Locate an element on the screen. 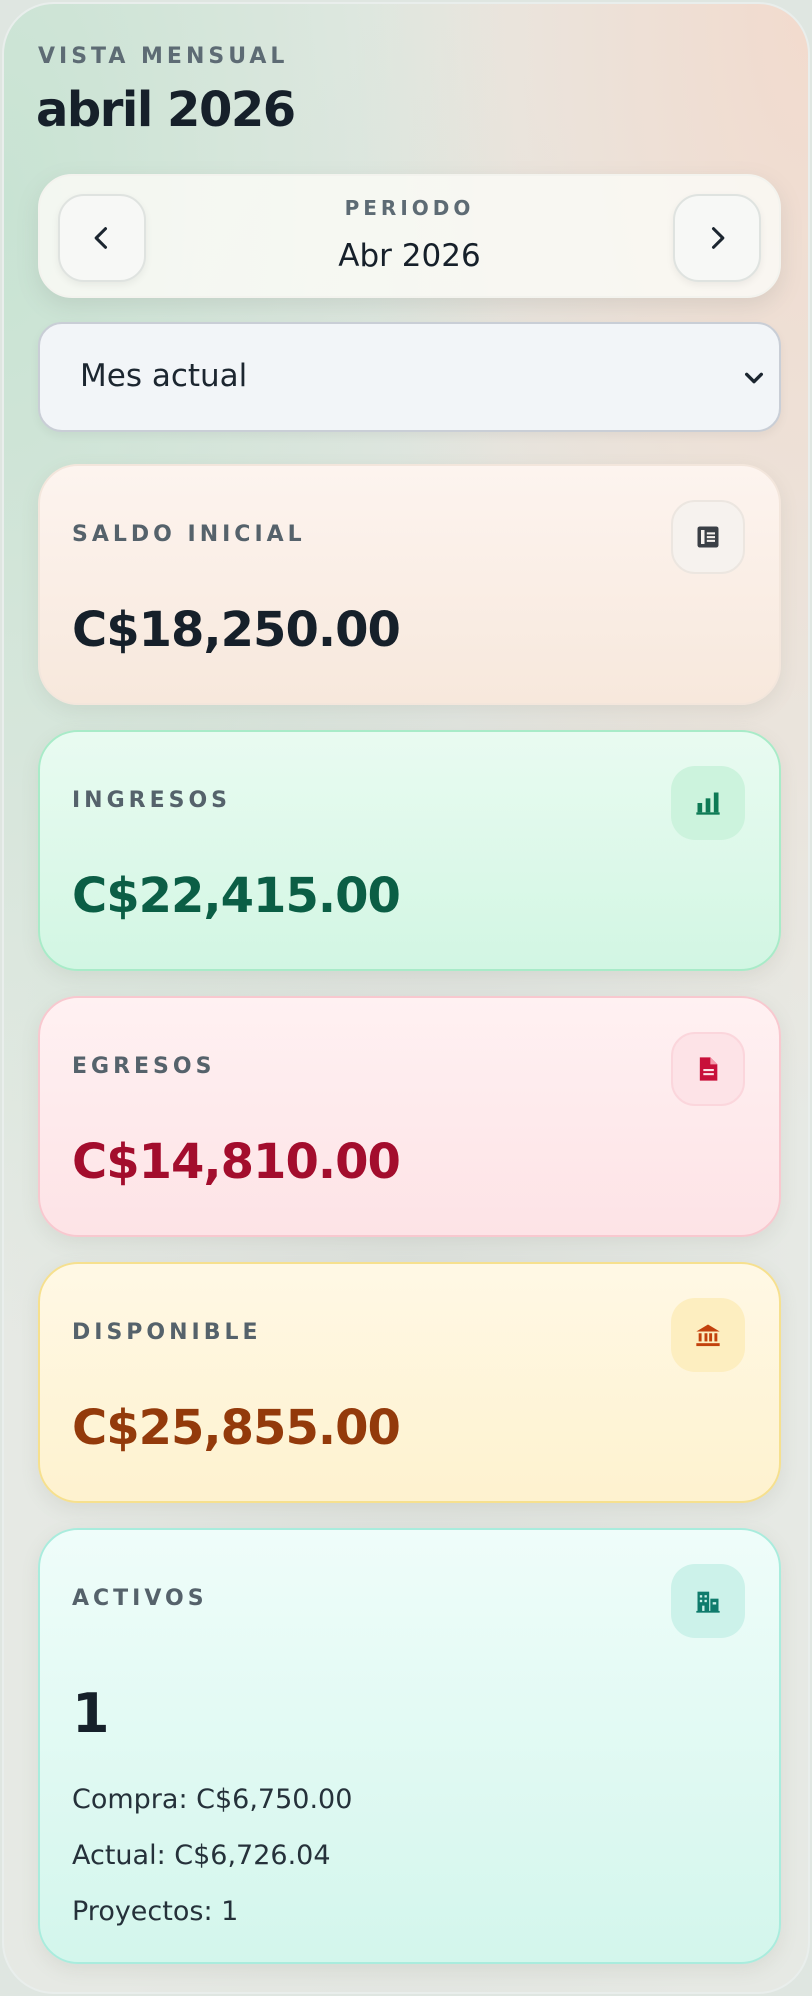 This screenshot has width=812, height=1996. bar-chart-icon is located at coordinates (708, 803).